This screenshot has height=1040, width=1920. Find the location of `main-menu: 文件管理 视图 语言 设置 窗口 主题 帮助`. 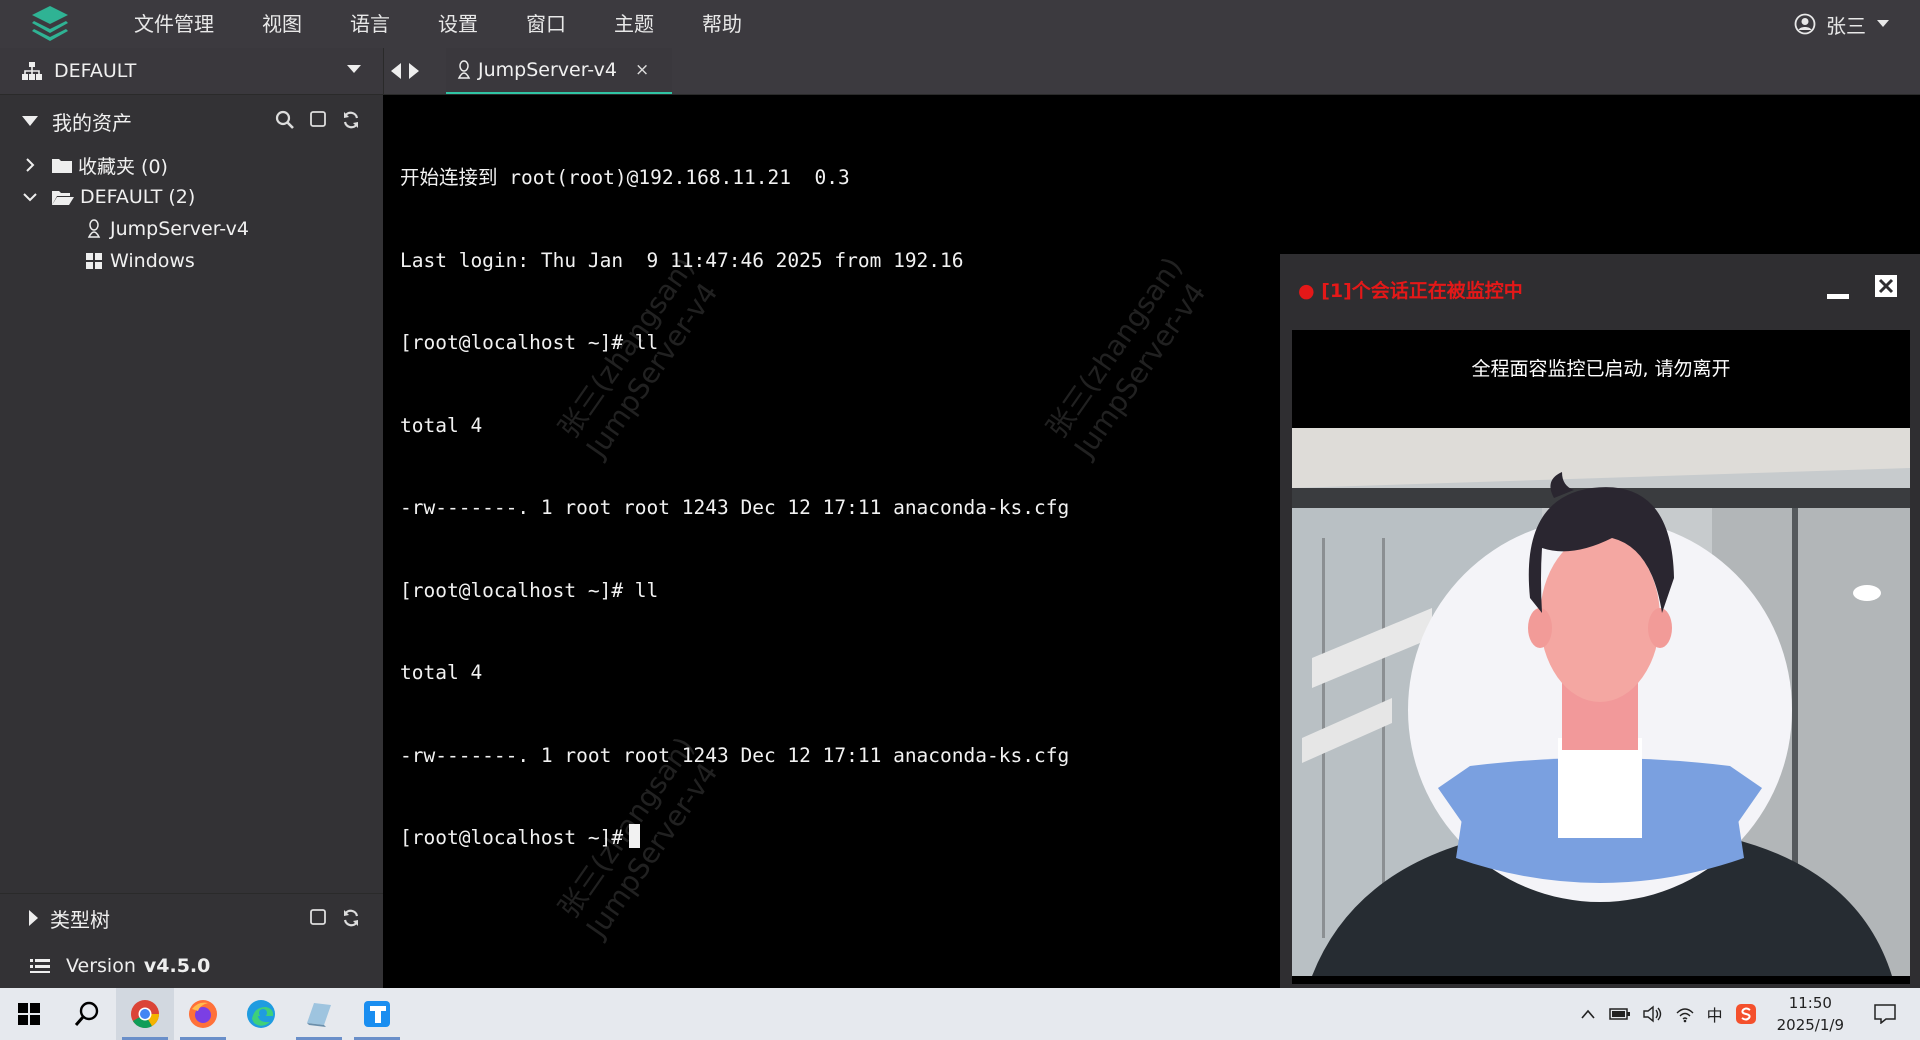

main-menu: 文件管理 视图 语言 设置 窗口 主题 帮助 is located at coordinates (450, 24).